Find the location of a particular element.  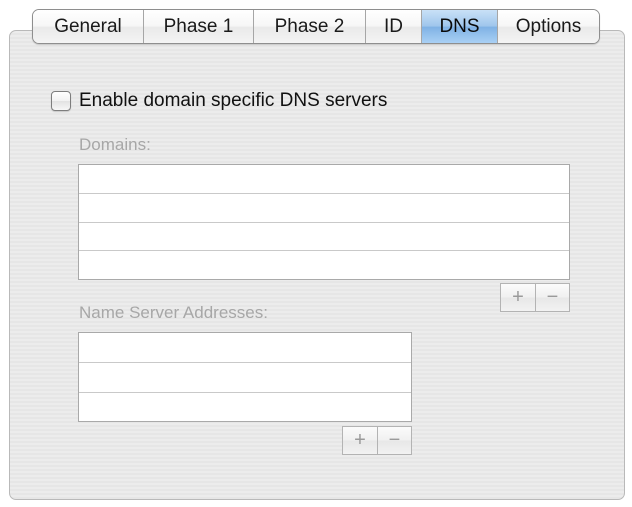

name-server-remove-button: − is located at coordinates (394, 440).